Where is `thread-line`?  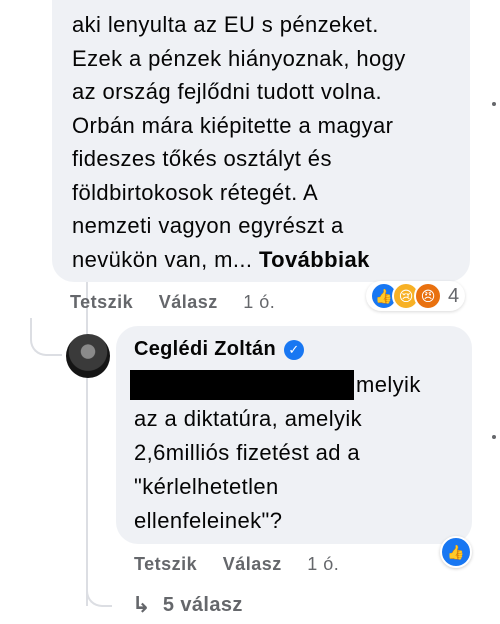
thread-line is located at coordinates (87, 437).